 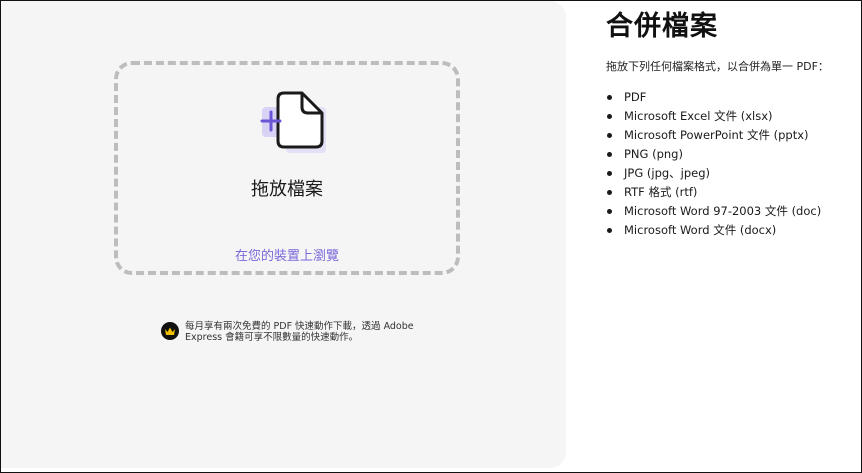 I want to click on format-label: RTF 格式 (rtf), so click(x=661, y=192).